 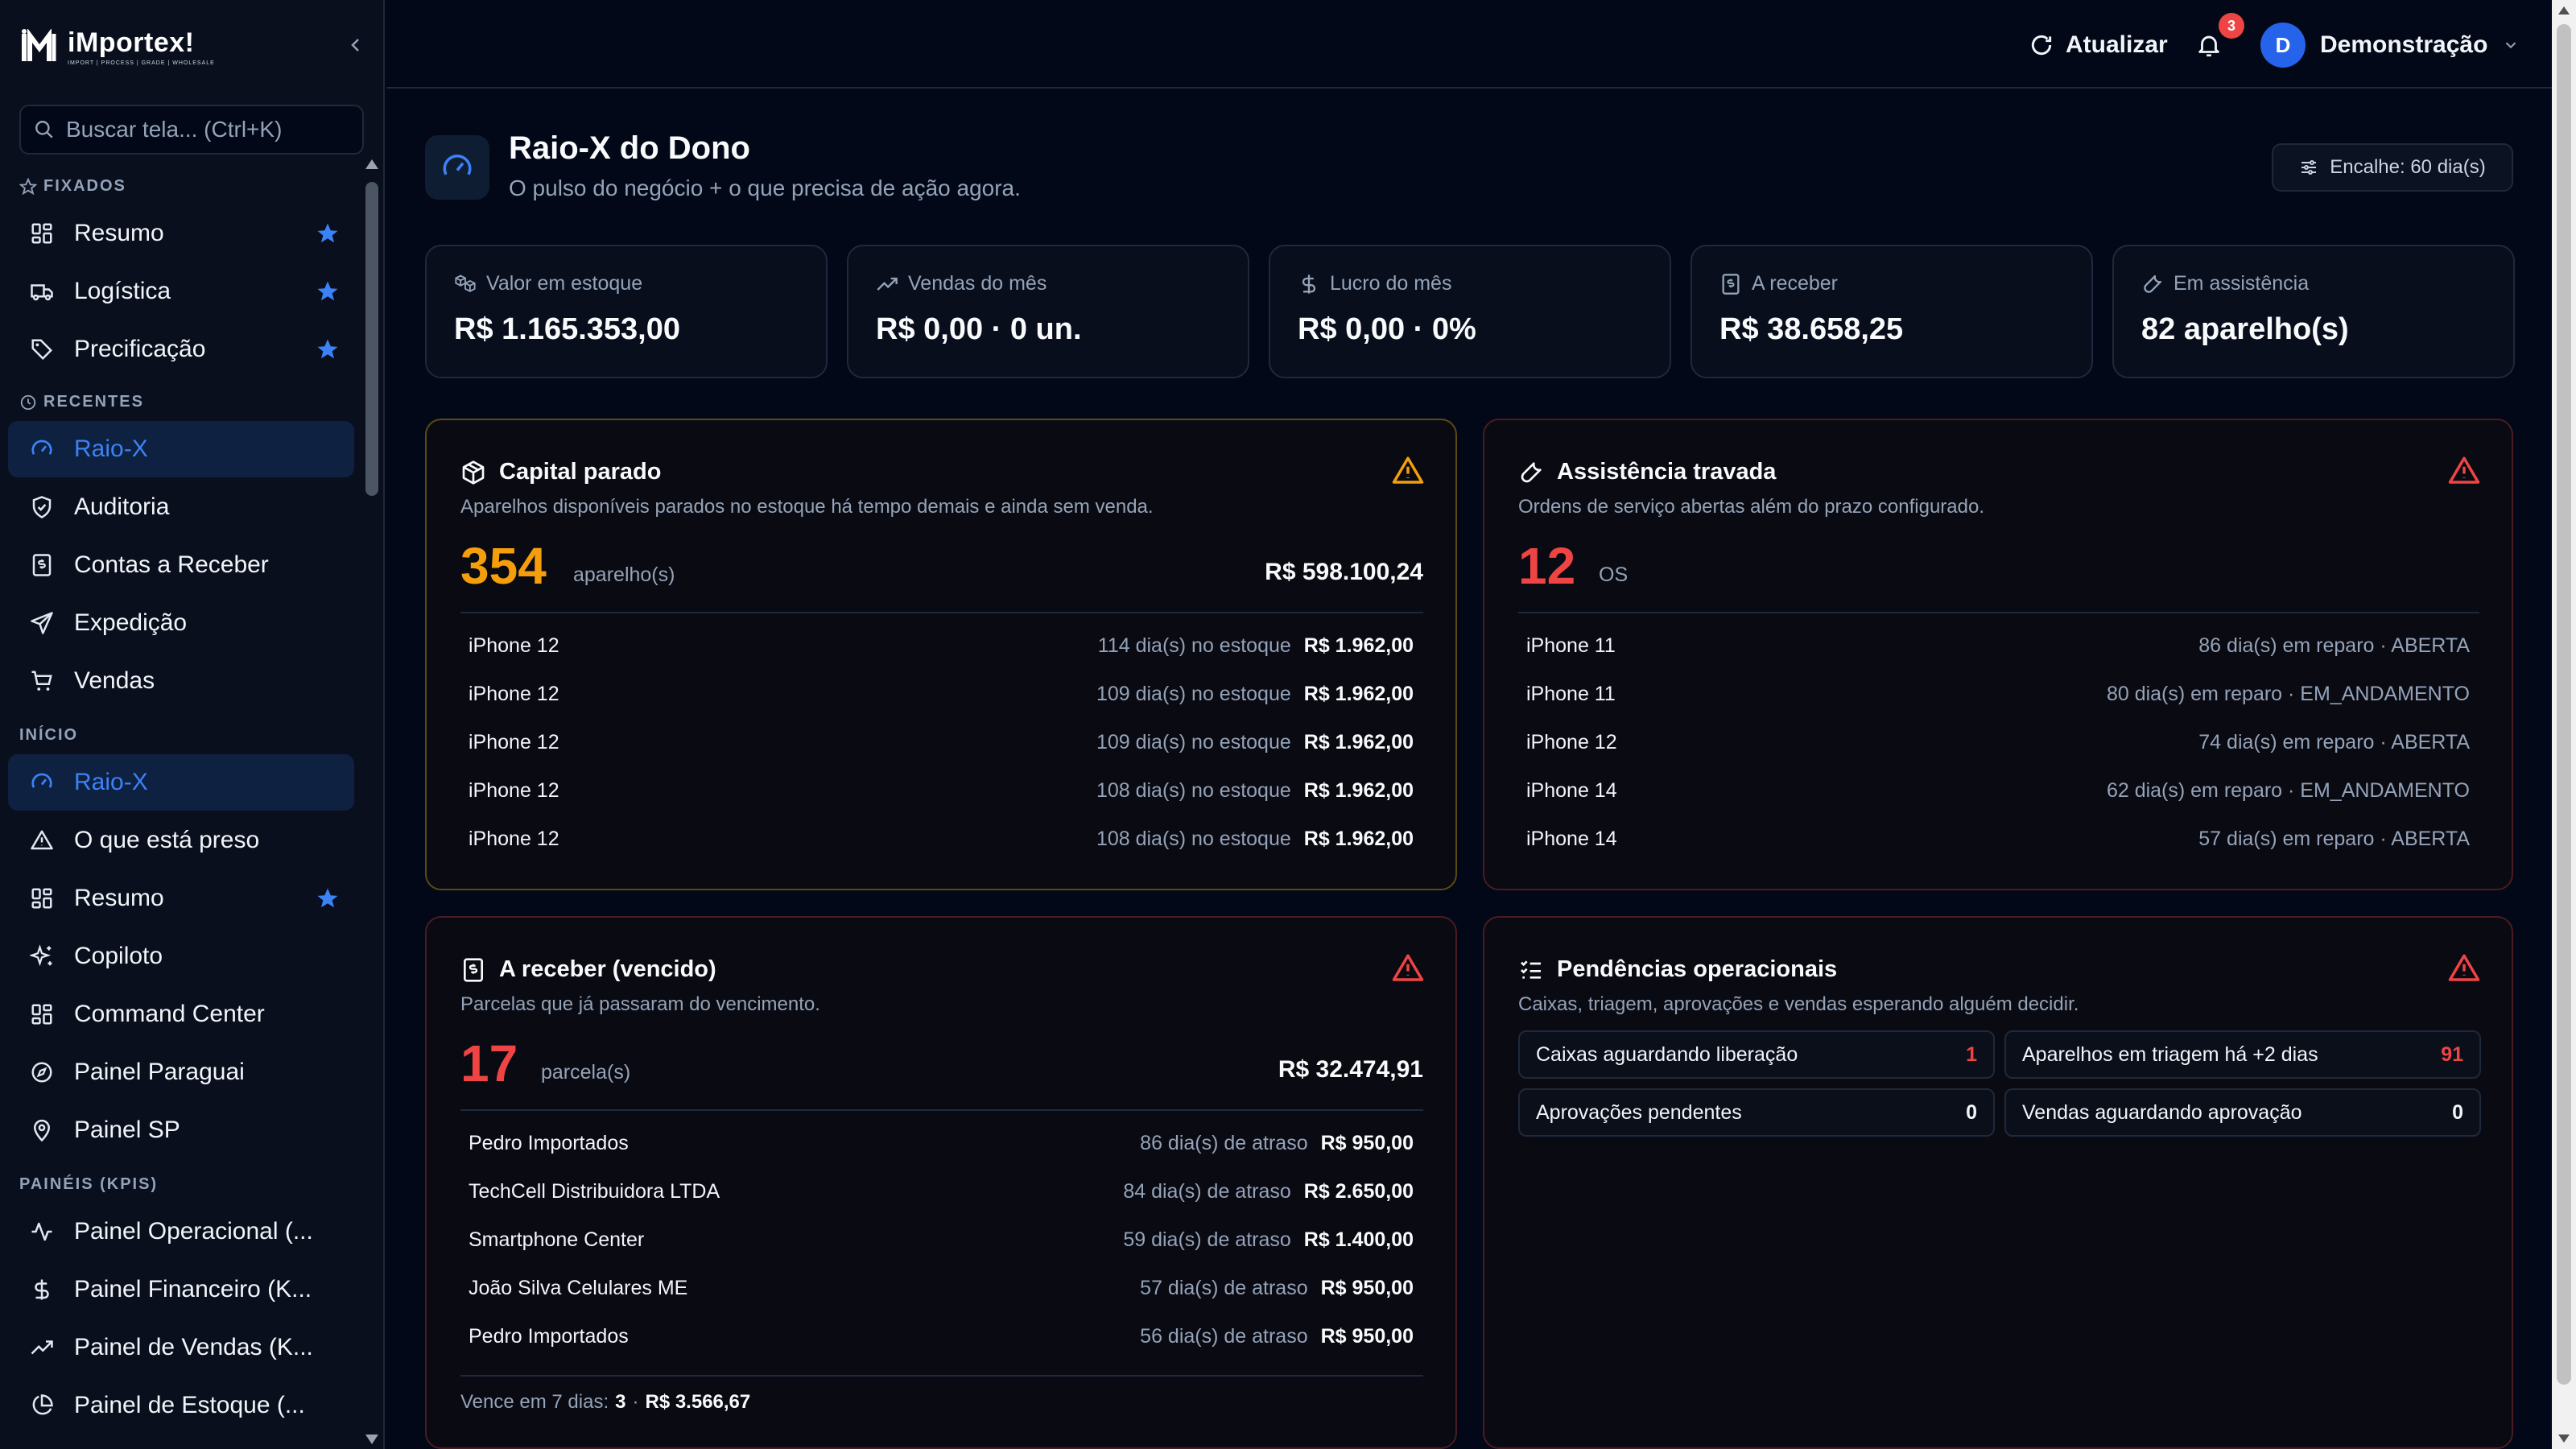 I want to click on kpi-label: Lucro do mês, so click(x=1391, y=283).